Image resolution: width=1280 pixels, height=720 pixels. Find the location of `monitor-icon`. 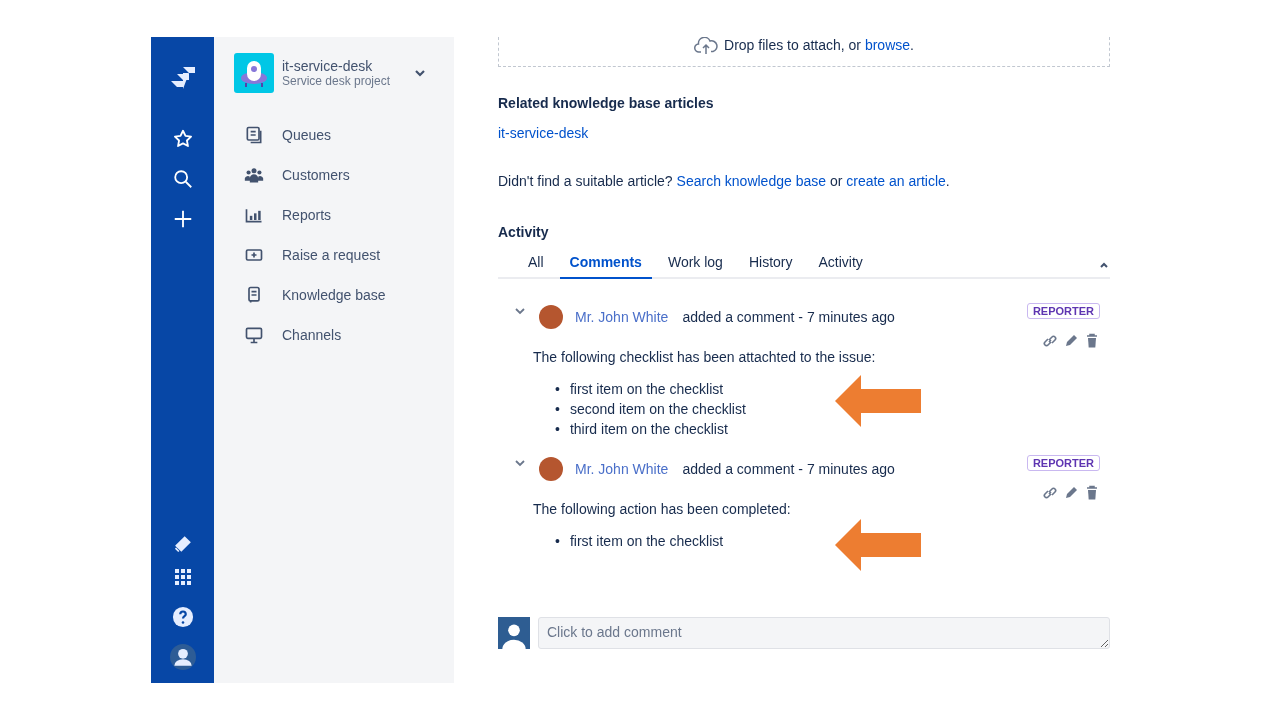

monitor-icon is located at coordinates (254, 335).